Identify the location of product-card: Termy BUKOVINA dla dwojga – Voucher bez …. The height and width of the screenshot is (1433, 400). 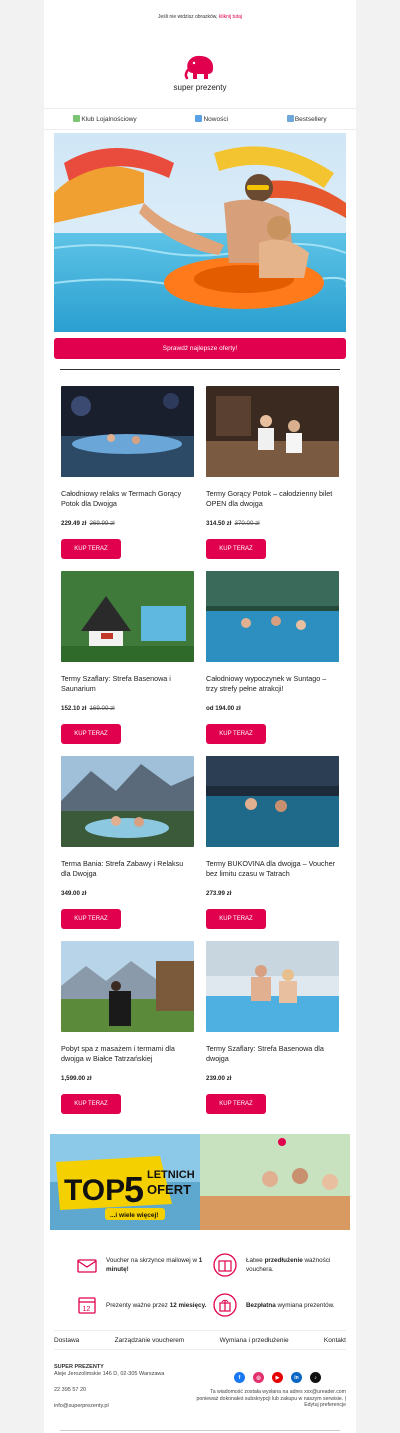
(272, 842).